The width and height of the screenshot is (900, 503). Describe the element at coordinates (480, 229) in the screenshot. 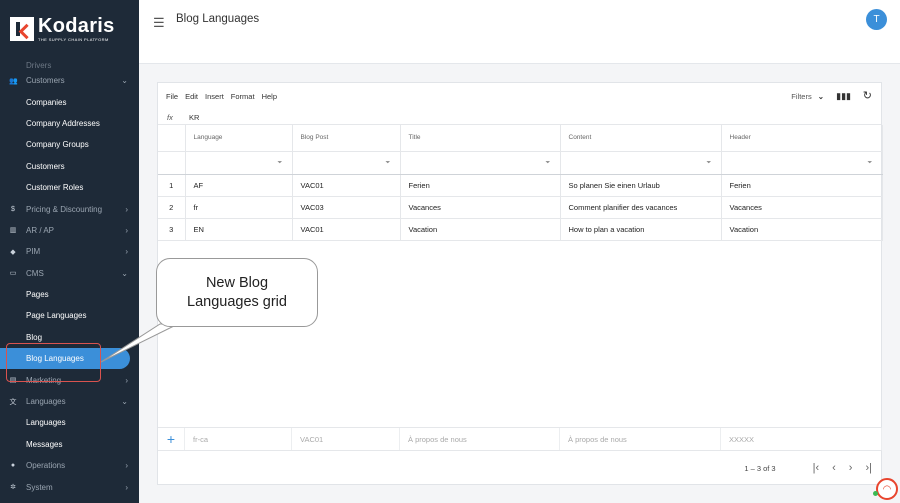

I see `table-cell-title: Vacation` at that location.